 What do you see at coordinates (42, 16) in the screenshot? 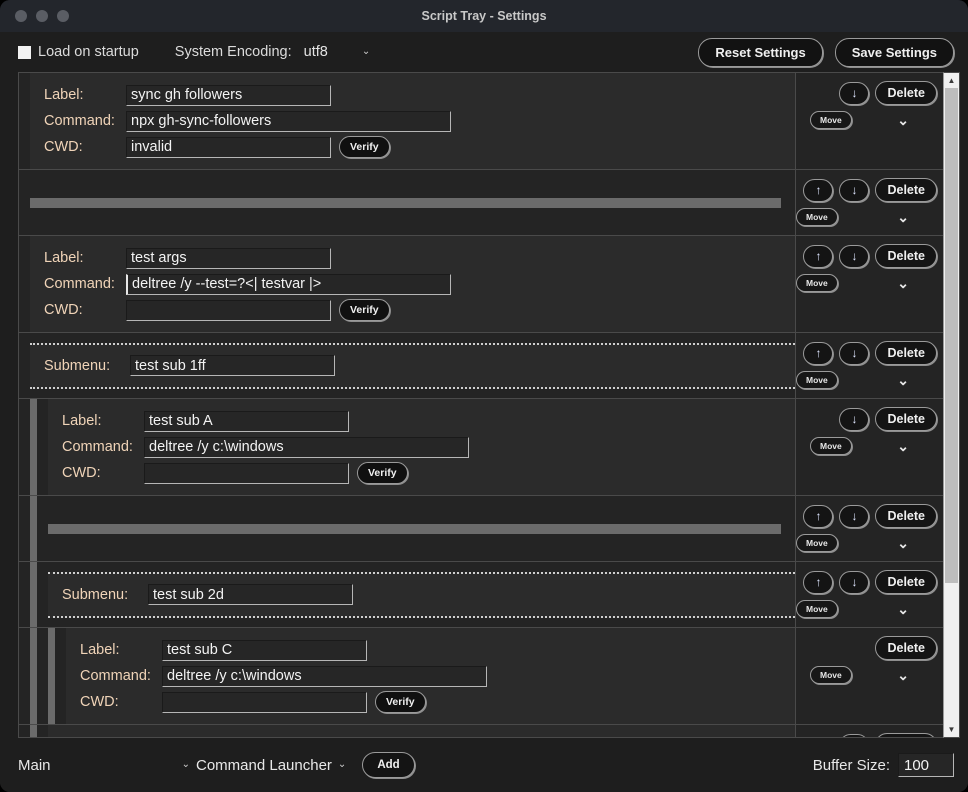
I see `minimize-icon` at bounding box center [42, 16].